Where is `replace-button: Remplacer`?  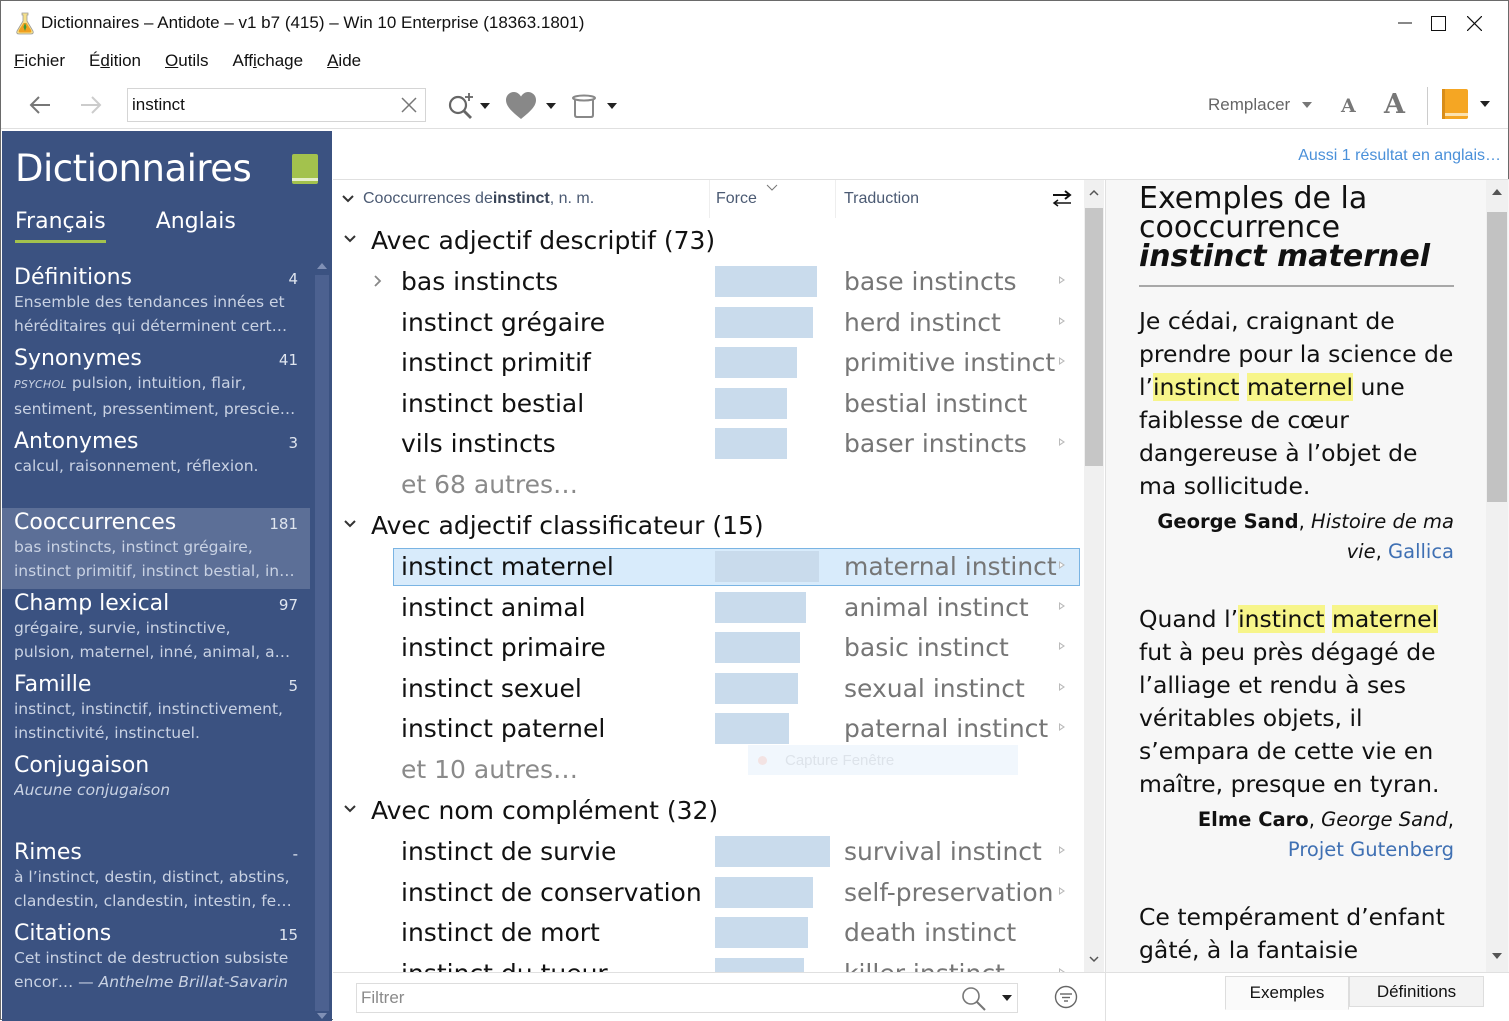
replace-button: Remplacer is located at coordinates (1260, 105).